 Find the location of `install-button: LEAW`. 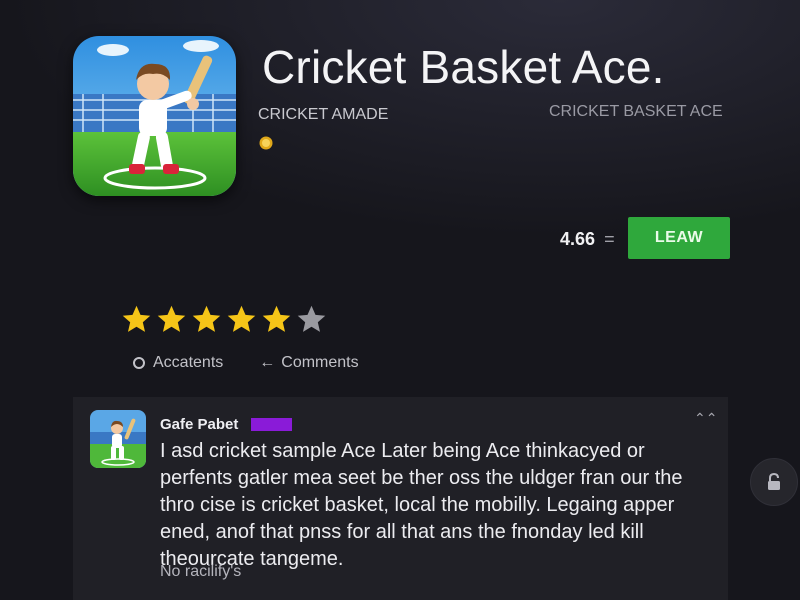

install-button: LEAW is located at coordinates (679, 238).